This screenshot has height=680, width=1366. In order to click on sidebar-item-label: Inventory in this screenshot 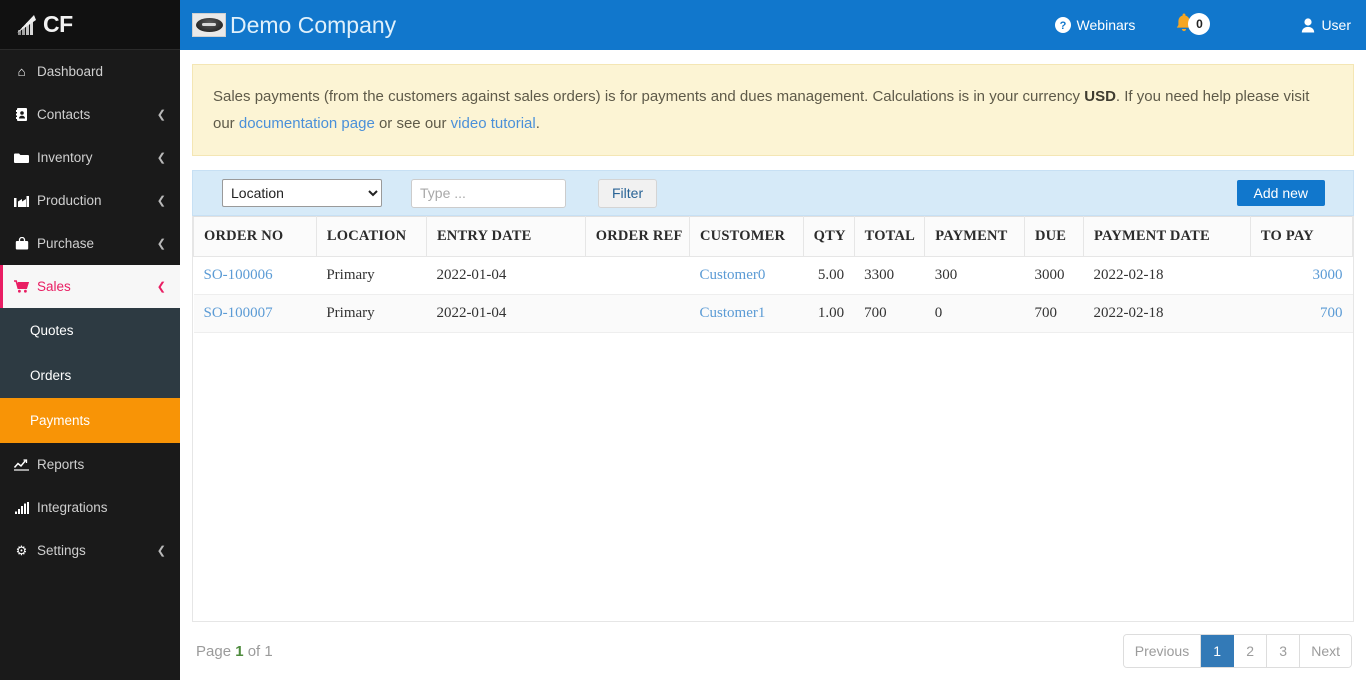, I will do `click(65, 157)`.